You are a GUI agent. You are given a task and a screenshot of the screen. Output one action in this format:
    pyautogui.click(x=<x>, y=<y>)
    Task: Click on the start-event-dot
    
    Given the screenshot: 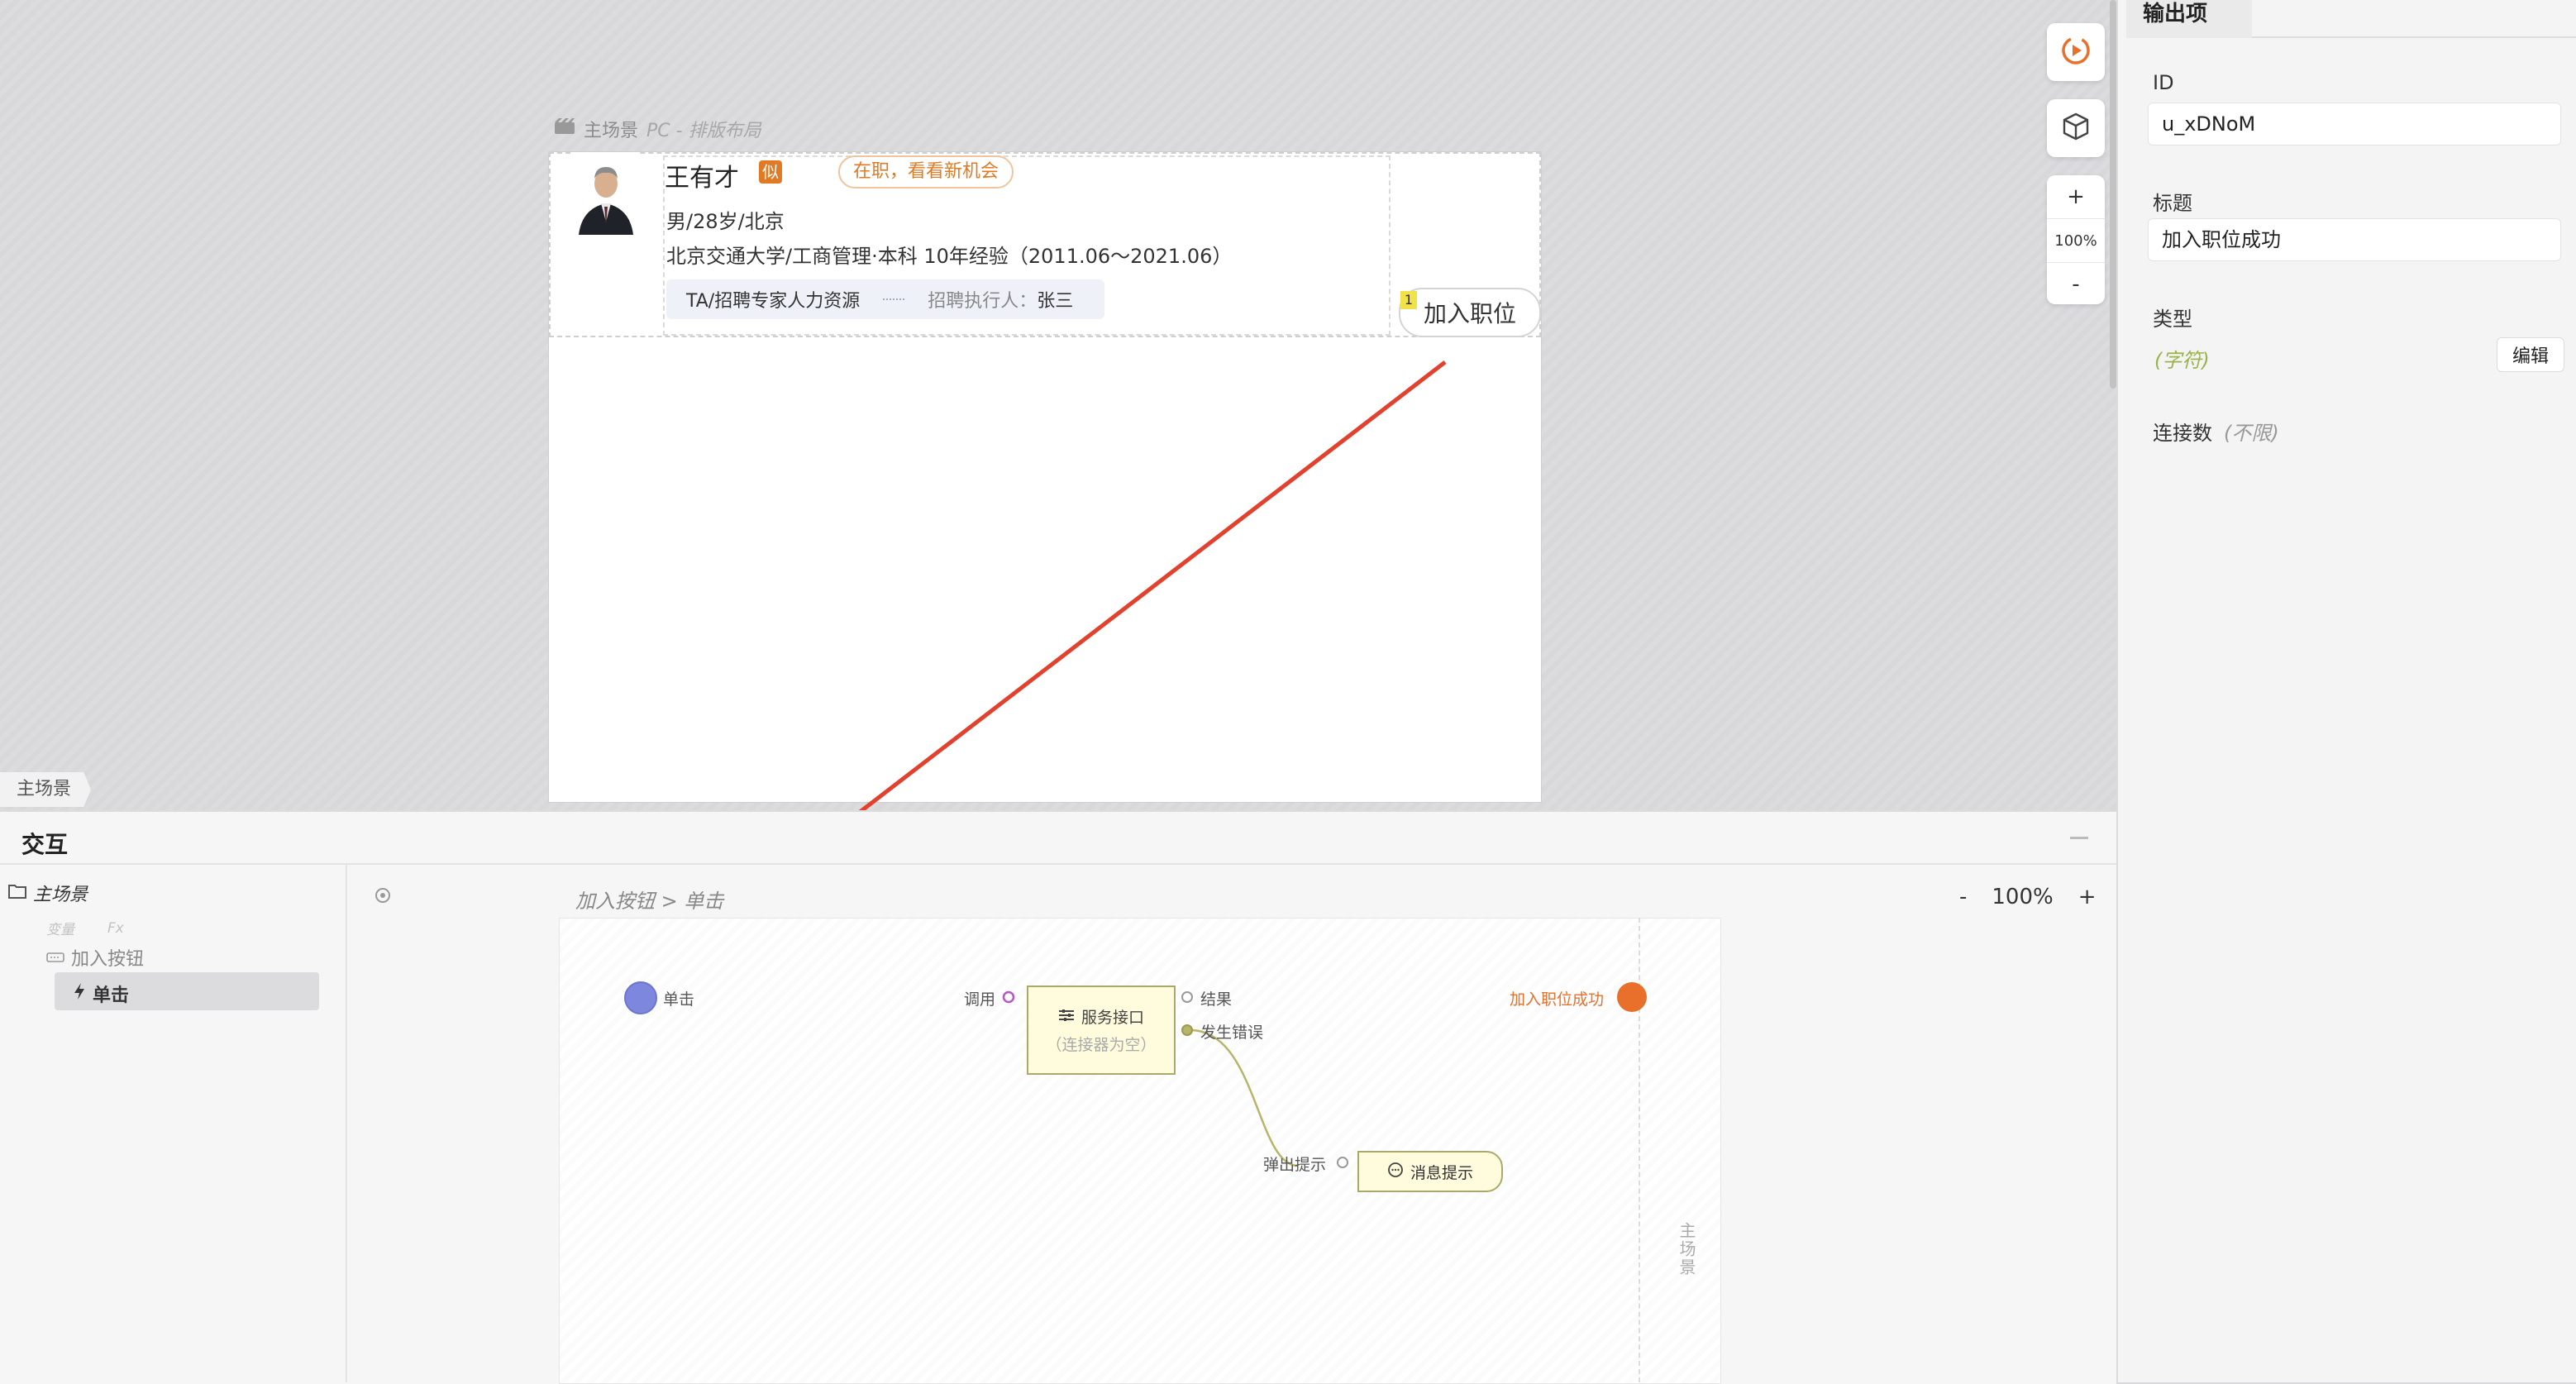 What is the action you would take?
    pyautogui.click(x=640, y=1000)
    